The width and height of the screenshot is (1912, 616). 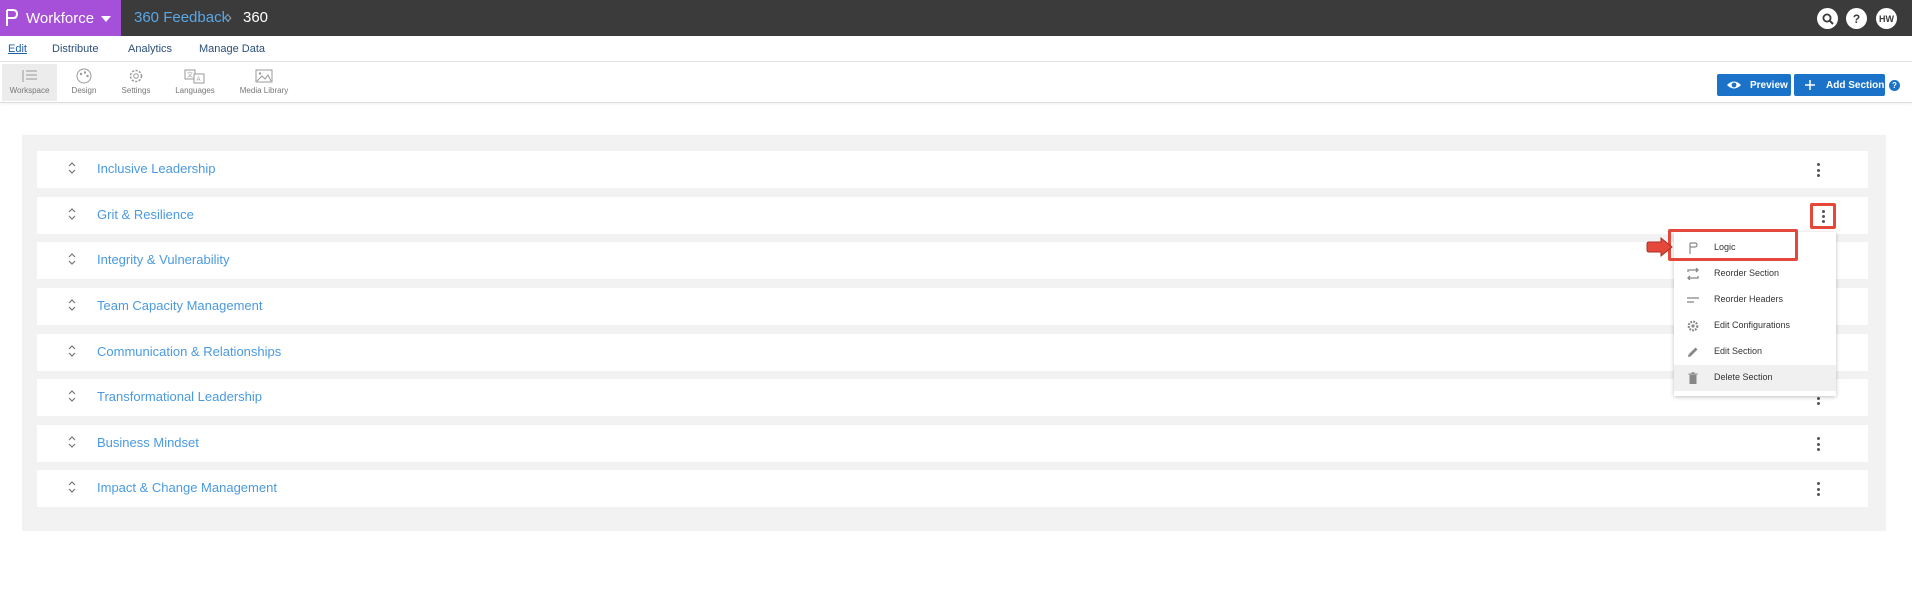 What do you see at coordinates (1894, 85) in the screenshot?
I see `help-icon: ?` at bounding box center [1894, 85].